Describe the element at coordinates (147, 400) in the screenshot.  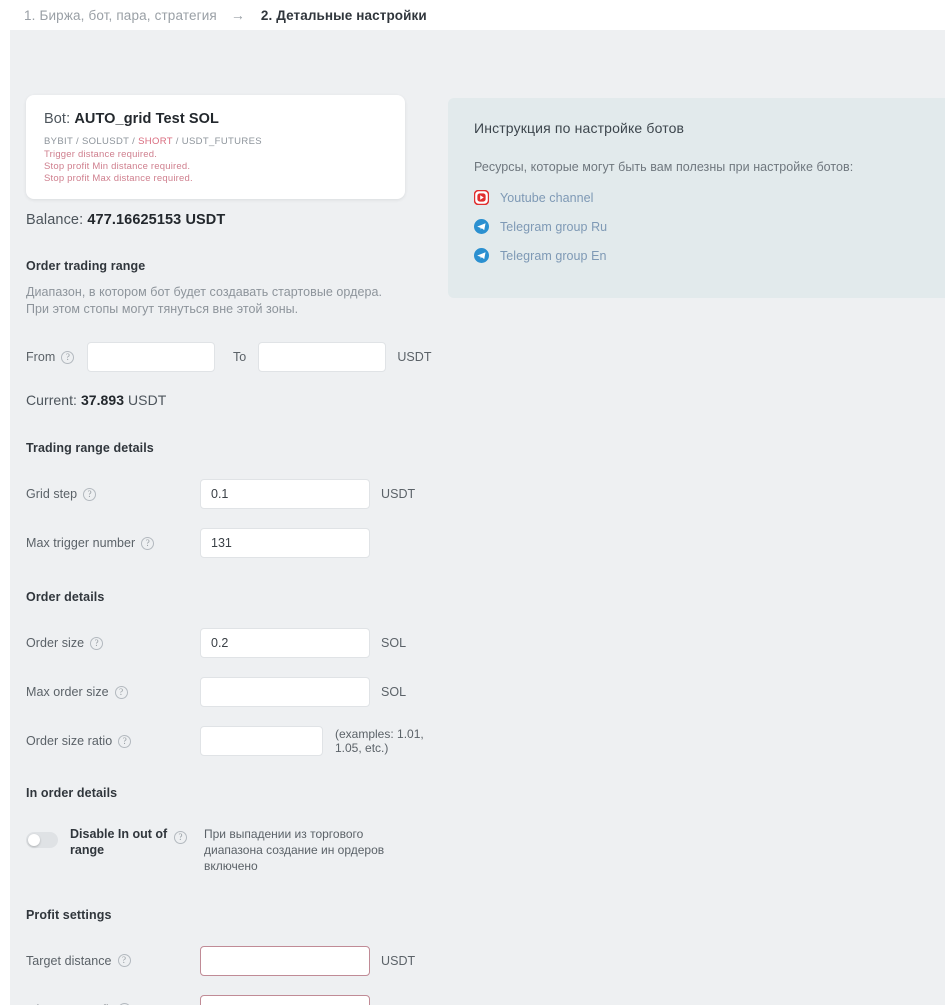
I see `current-unit: USDT` at that location.